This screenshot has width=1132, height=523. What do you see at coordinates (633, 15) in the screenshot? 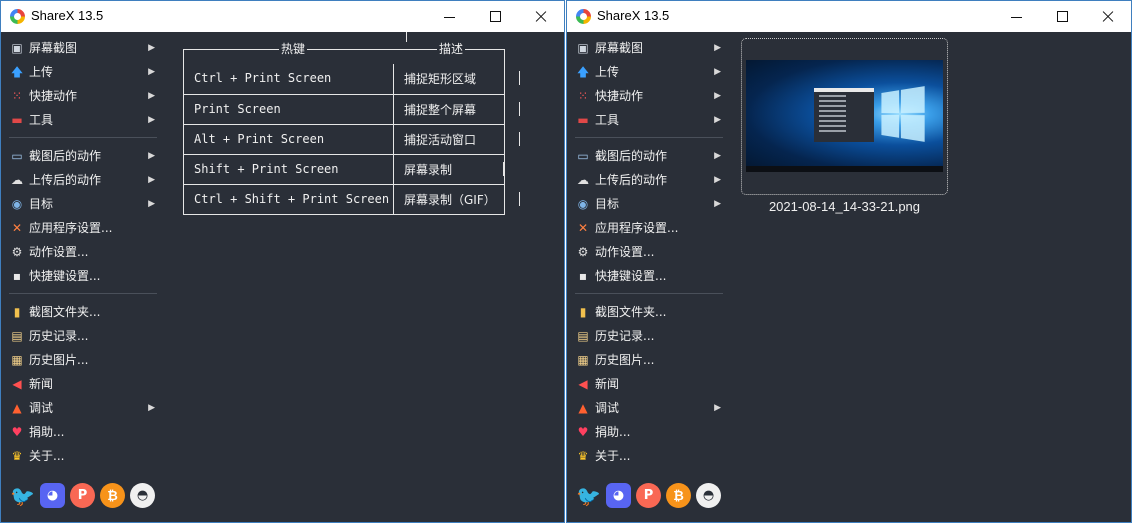
I see `window-title: ShareX 13.5` at bounding box center [633, 15].